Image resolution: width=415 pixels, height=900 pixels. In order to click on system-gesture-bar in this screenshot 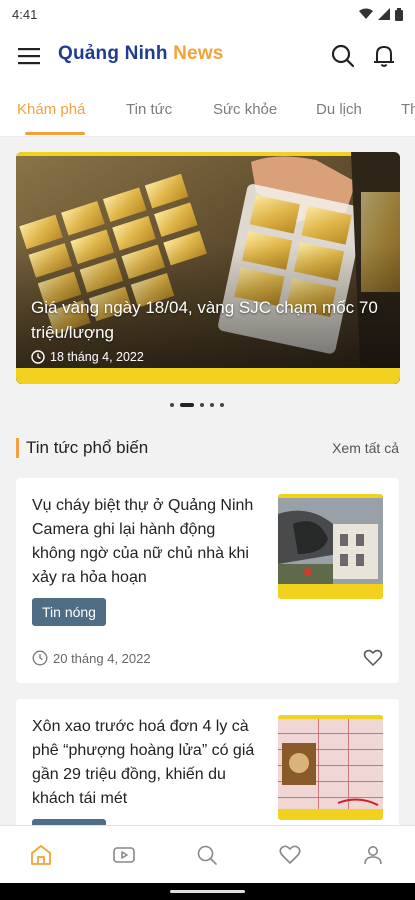, I will do `click(207, 891)`.